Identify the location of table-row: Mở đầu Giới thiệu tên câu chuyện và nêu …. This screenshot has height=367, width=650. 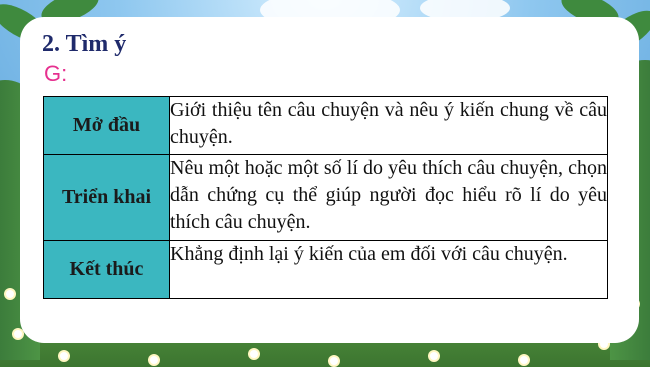
(325, 125).